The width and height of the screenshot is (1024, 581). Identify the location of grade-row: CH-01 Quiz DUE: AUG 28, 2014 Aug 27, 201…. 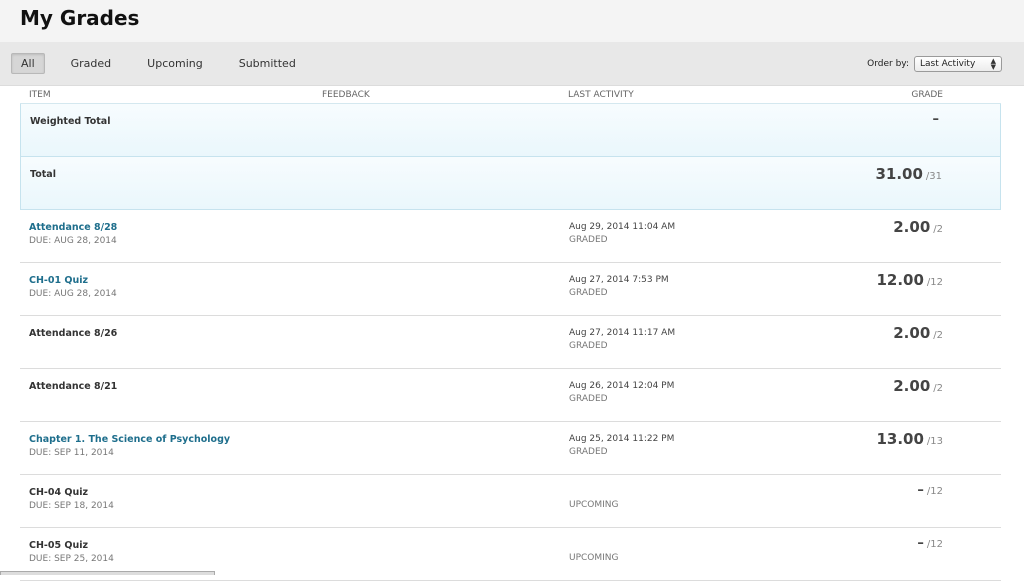
(510, 289).